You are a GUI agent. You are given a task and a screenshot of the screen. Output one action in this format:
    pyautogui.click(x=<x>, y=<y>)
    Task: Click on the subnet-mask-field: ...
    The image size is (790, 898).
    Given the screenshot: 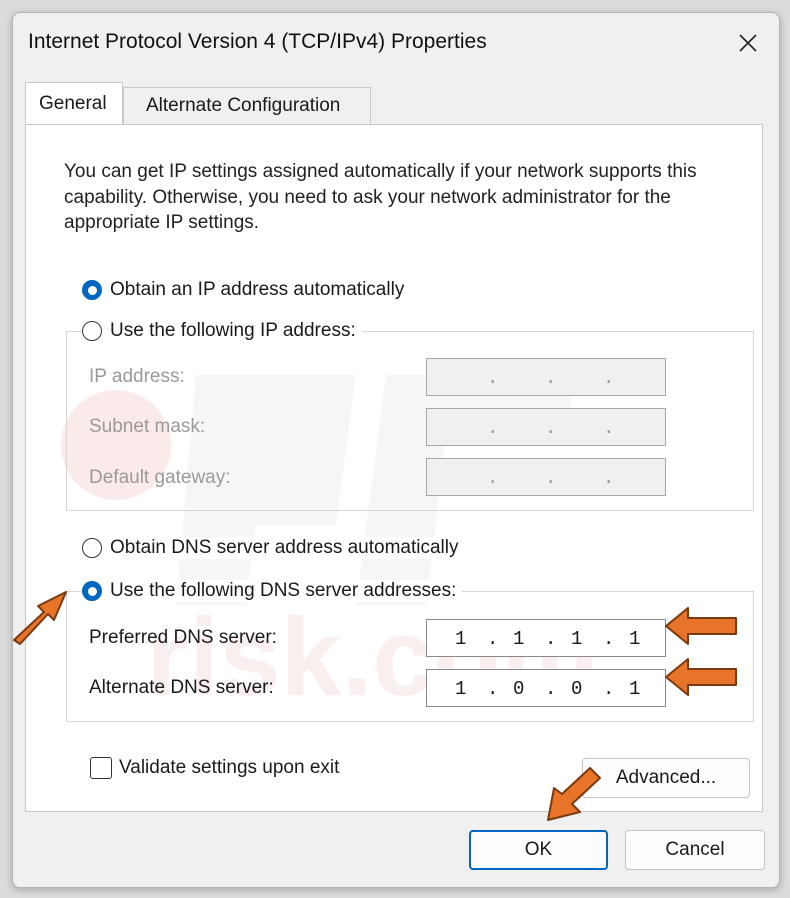 What is the action you would take?
    pyautogui.click(x=546, y=427)
    